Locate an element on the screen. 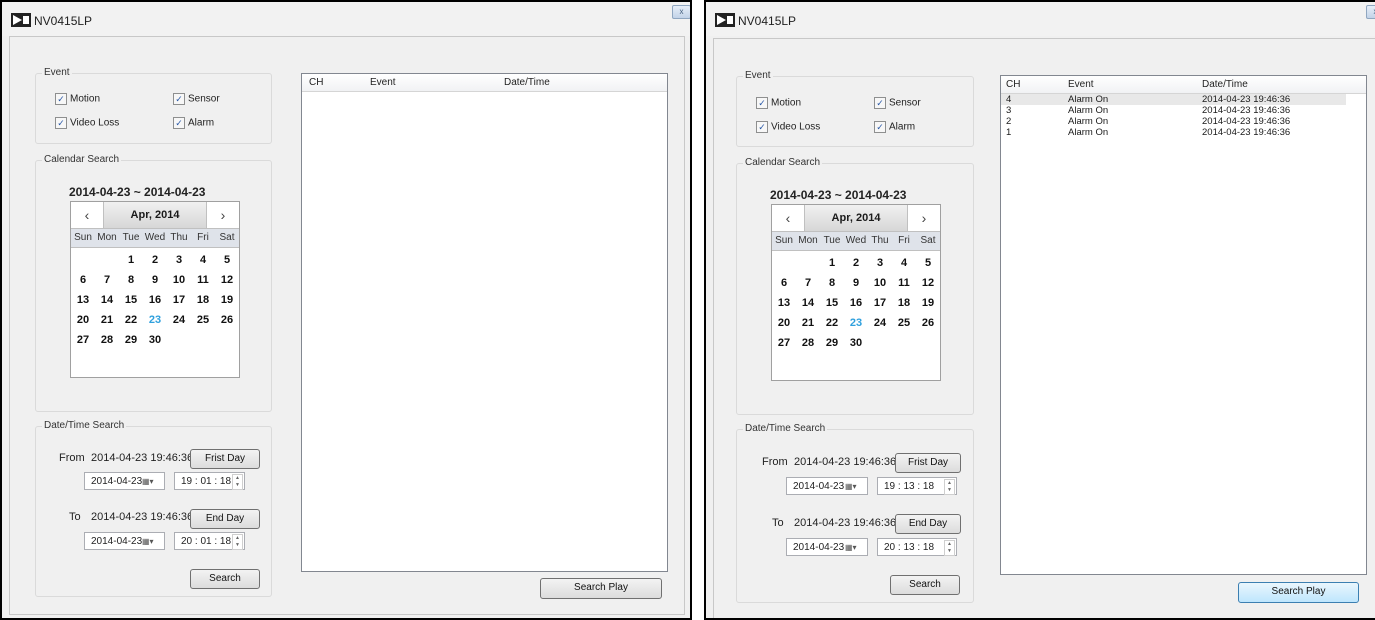 This screenshot has width=1375, height=620. table-row: 1 Alarm On 2014-04-23 19:46:36 is located at coordinates (1173, 132).